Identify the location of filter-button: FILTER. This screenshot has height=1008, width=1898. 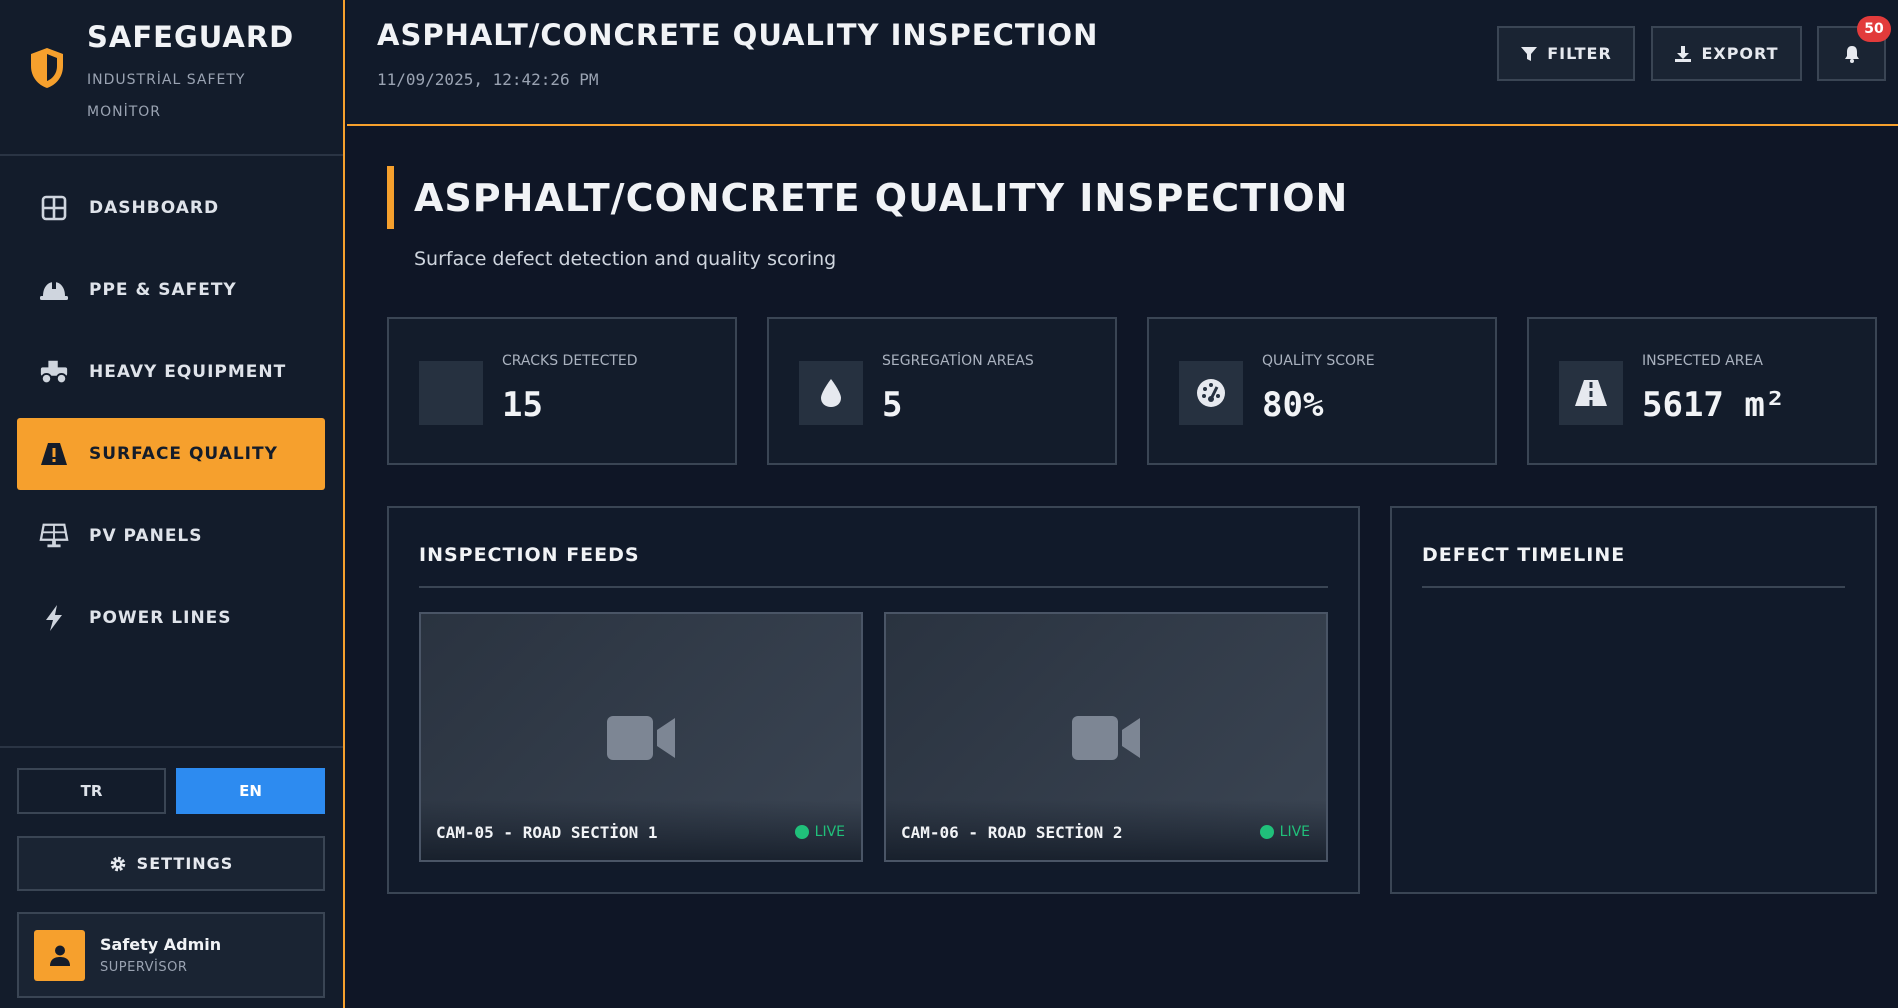
(1566, 53).